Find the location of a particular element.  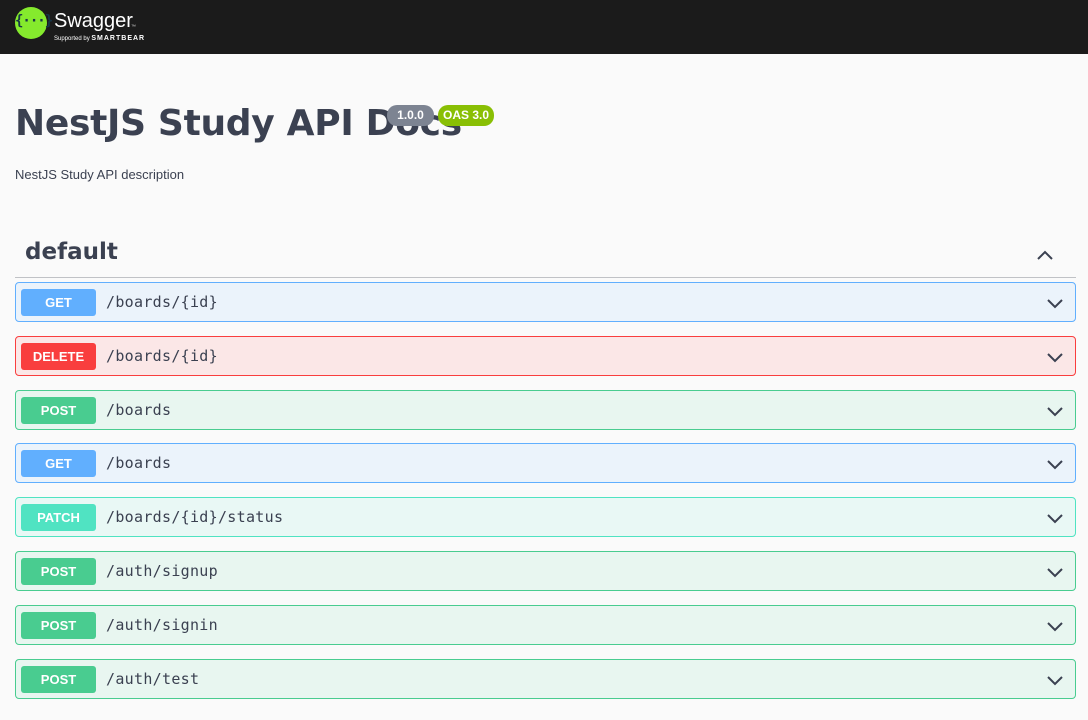

top-bar: {···} Swagger ™ Supported by SMARTBEAR is located at coordinates (544, 27).